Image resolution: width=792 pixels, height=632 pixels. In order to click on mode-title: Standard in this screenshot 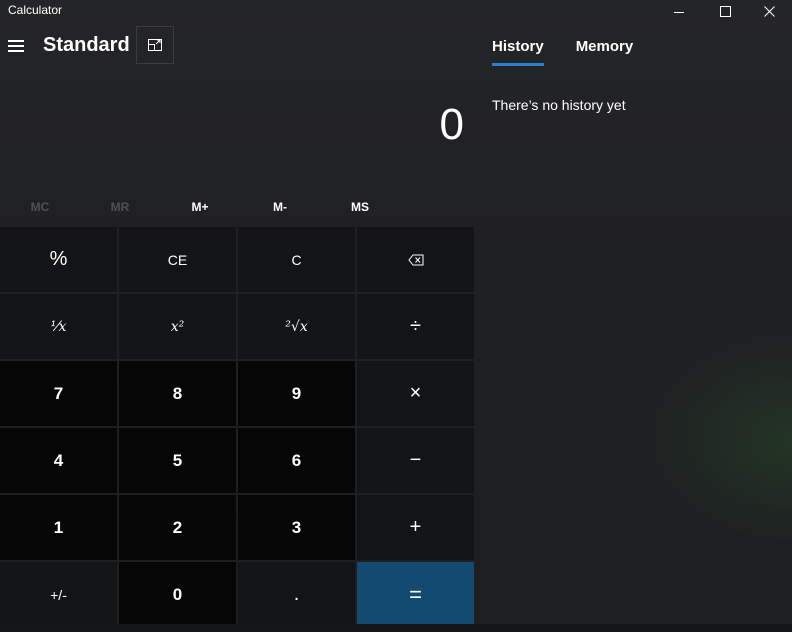, I will do `click(86, 45)`.